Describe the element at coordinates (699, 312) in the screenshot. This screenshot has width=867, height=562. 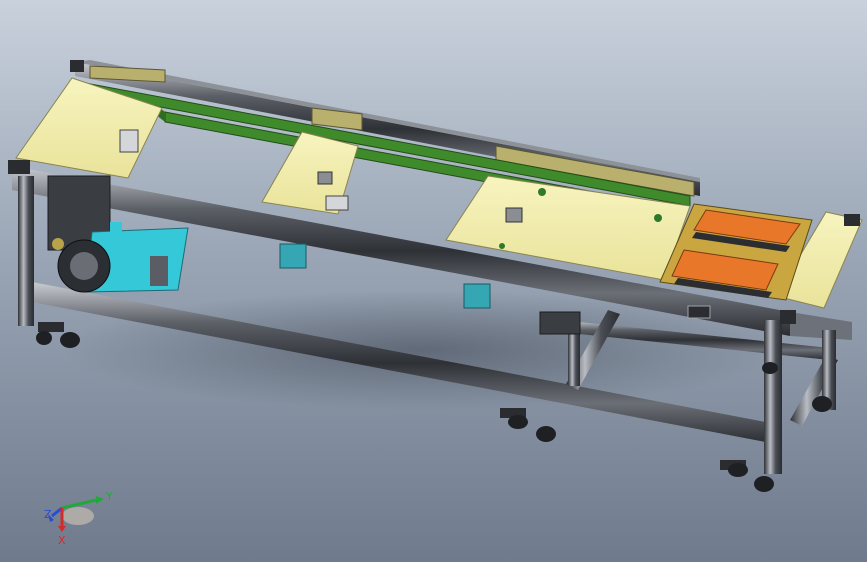
I see `switch-box` at that location.